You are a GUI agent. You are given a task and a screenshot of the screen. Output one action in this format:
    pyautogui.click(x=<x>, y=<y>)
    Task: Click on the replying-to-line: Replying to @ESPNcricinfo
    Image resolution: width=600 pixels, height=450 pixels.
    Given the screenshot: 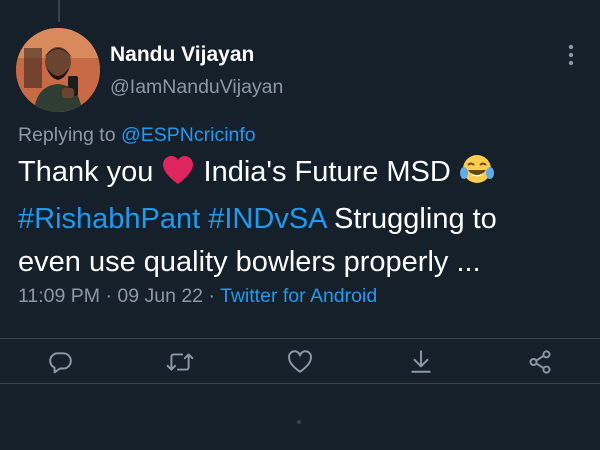 What is the action you would take?
    pyautogui.click(x=137, y=135)
    